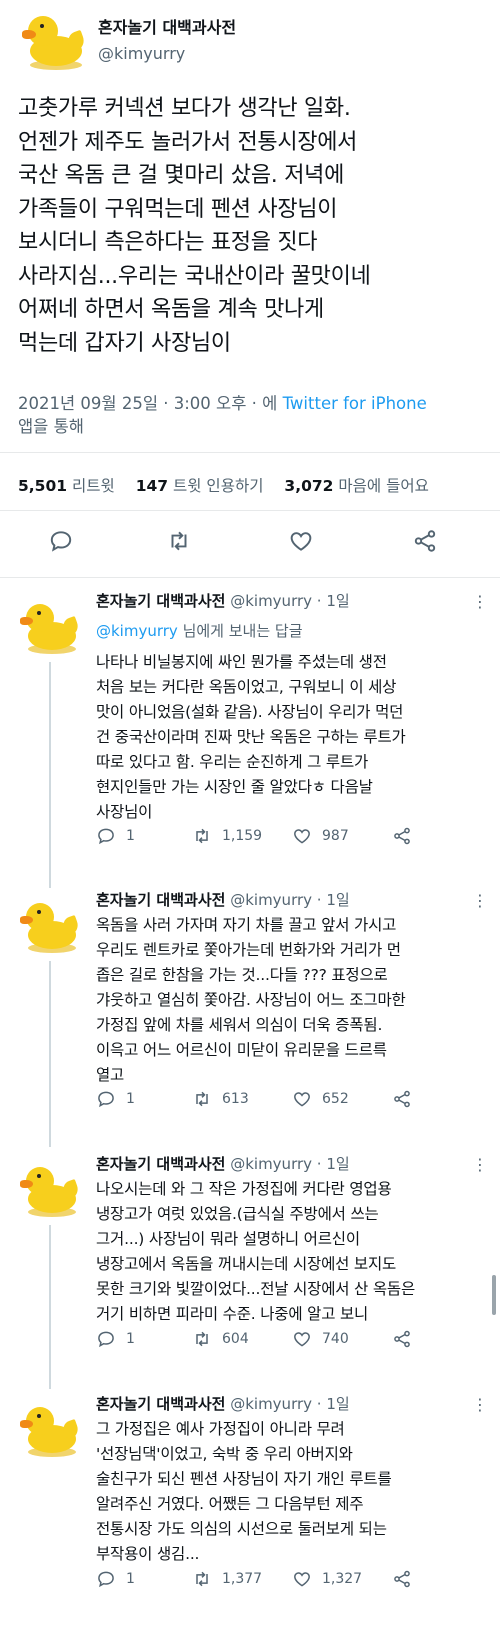 The image size is (500, 1630). Describe the element at coordinates (335, 1099) in the screenshot. I see `like-count: 652` at that location.